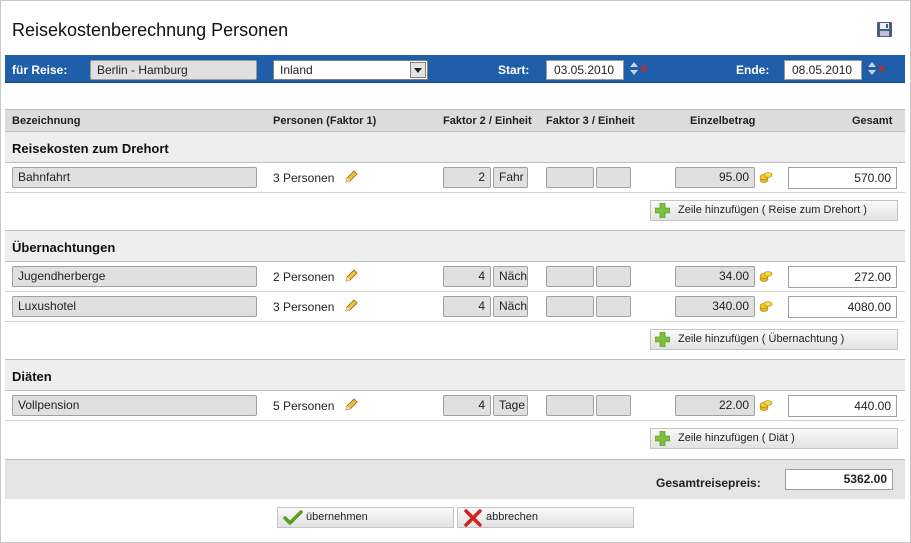 The height and width of the screenshot is (543, 911). I want to click on add-row-button: Zeile hinzufügen ( Diät ), so click(774, 438).